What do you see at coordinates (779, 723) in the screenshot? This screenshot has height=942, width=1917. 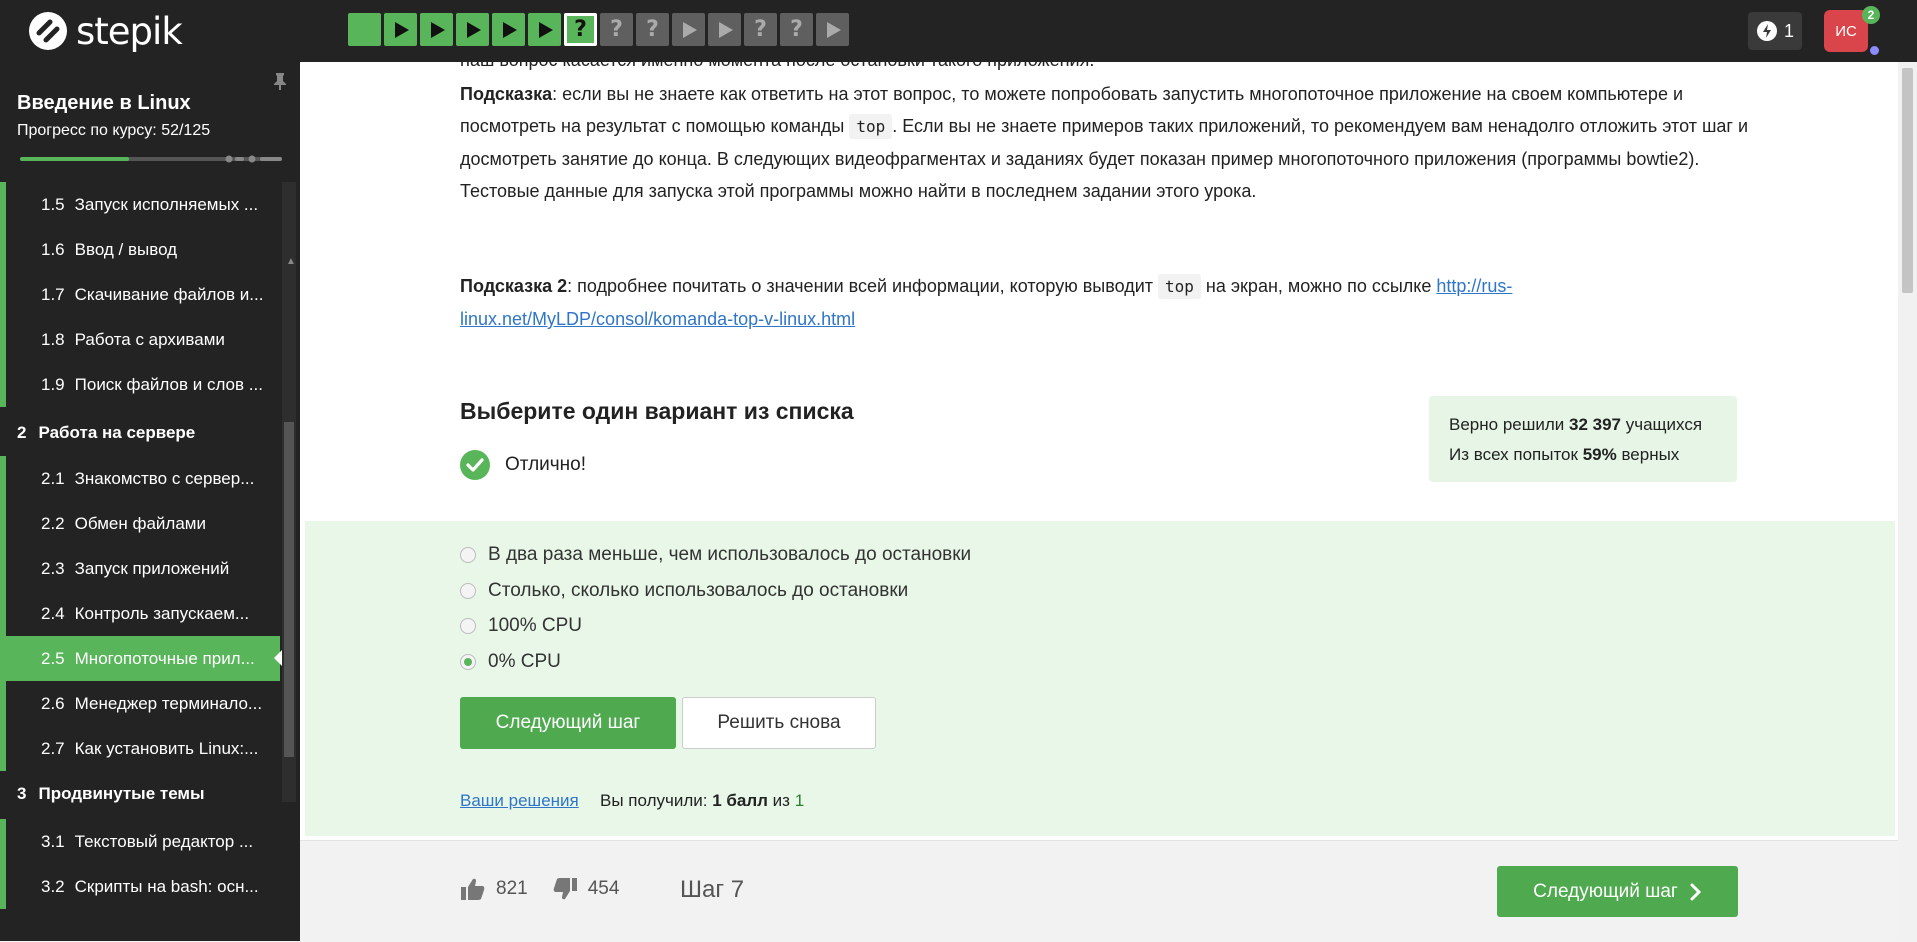 I see `retry-button: Решить снова` at bounding box center [779, 723].